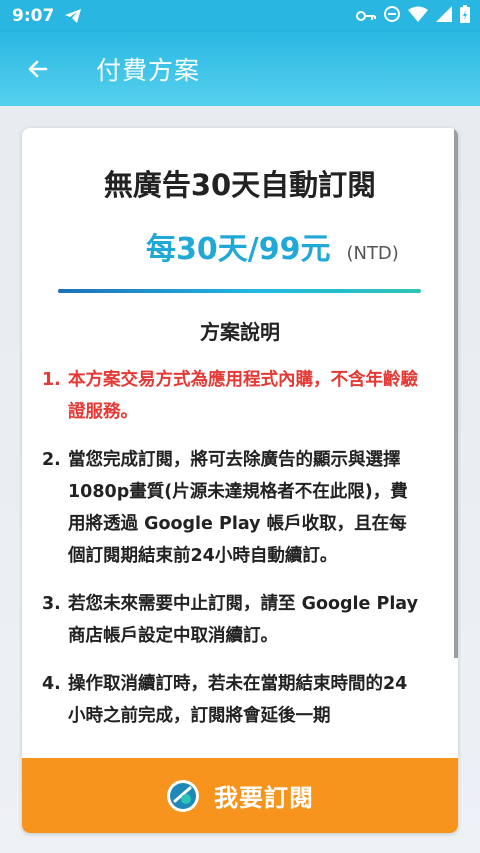  Describe the element at coordinates (243, 620) in the screenshot. I see `term-text: 若您未來需要中止訂閱，請至 Google Play 商店帳戶設定中取消續訂。` at that location.